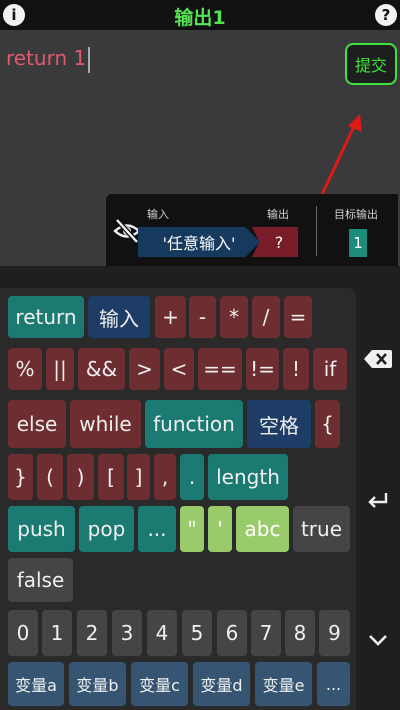  What do you see at coordinates (262, 529) in the screenshot?
I see `key-abc: abc` at bounding box center [262, 529].